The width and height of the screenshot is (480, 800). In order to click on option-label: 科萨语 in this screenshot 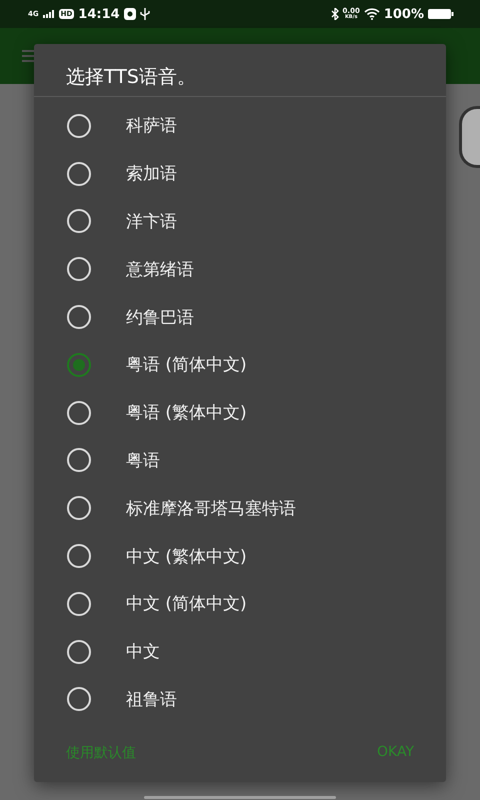, I will do `click(151, 126)`.